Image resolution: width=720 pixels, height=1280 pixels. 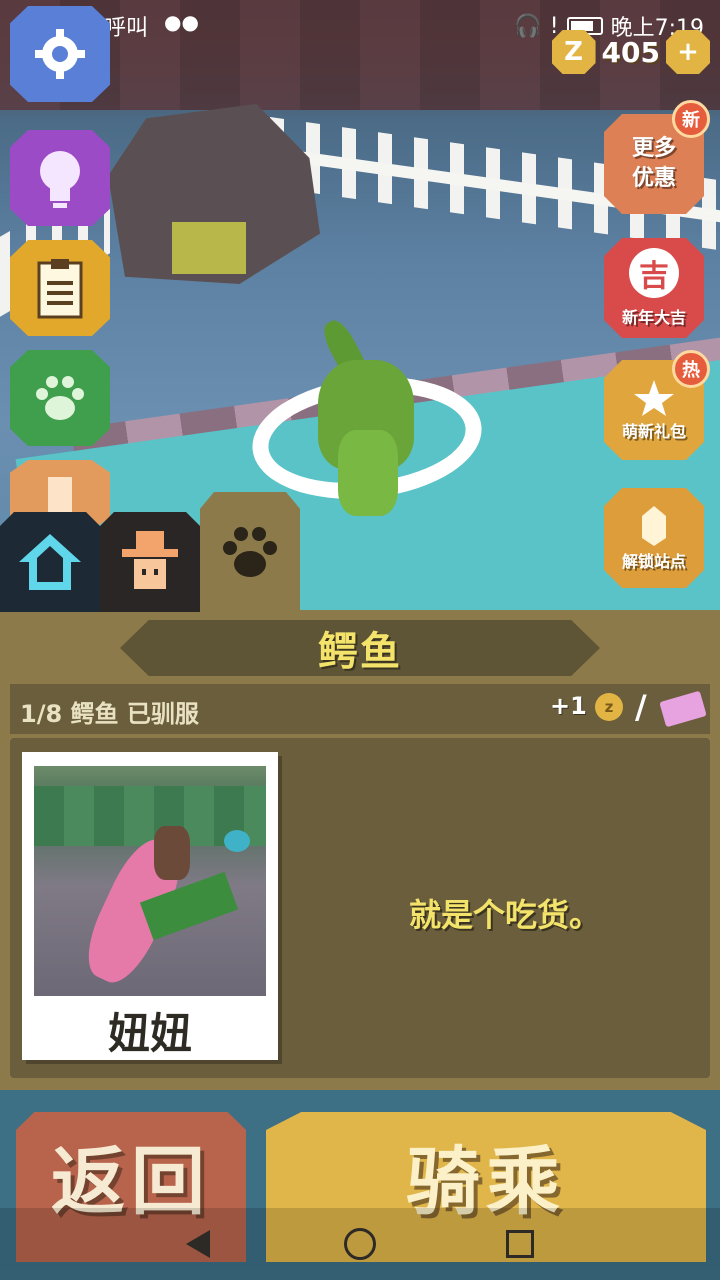 I want to click on new-badge: 新, so click(x=691, y=119).